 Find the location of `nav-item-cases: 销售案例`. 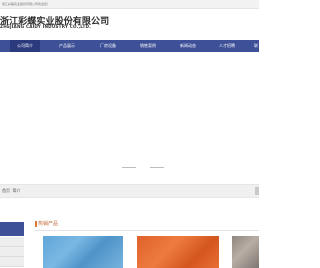

nav-item-cases: 销售案例 is located at coordinates (148, 46).